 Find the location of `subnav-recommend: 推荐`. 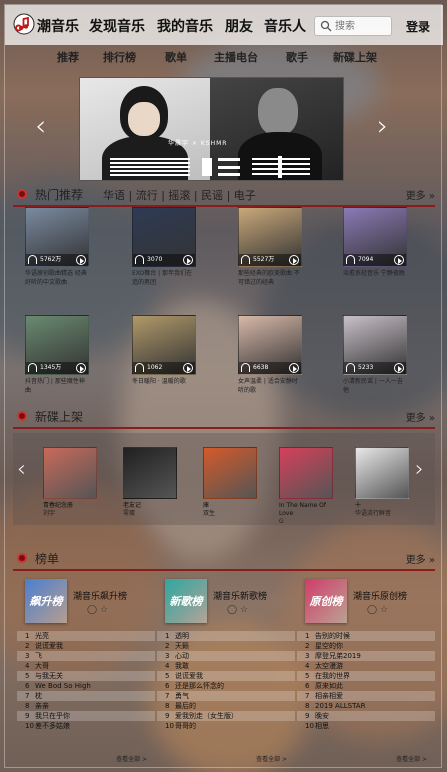

subnav-recommend: 推荐 is located at coordinates (68, 57).